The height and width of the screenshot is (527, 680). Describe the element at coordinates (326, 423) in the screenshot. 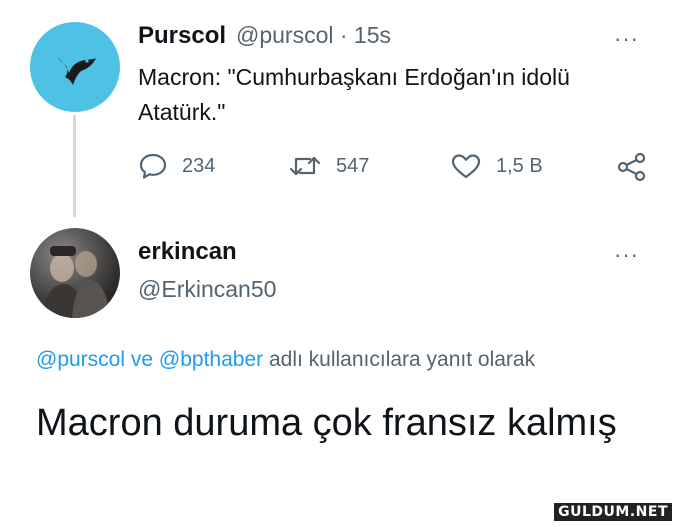

I see `reply-text: Macron duruma çok fransız kalmış` at that location.